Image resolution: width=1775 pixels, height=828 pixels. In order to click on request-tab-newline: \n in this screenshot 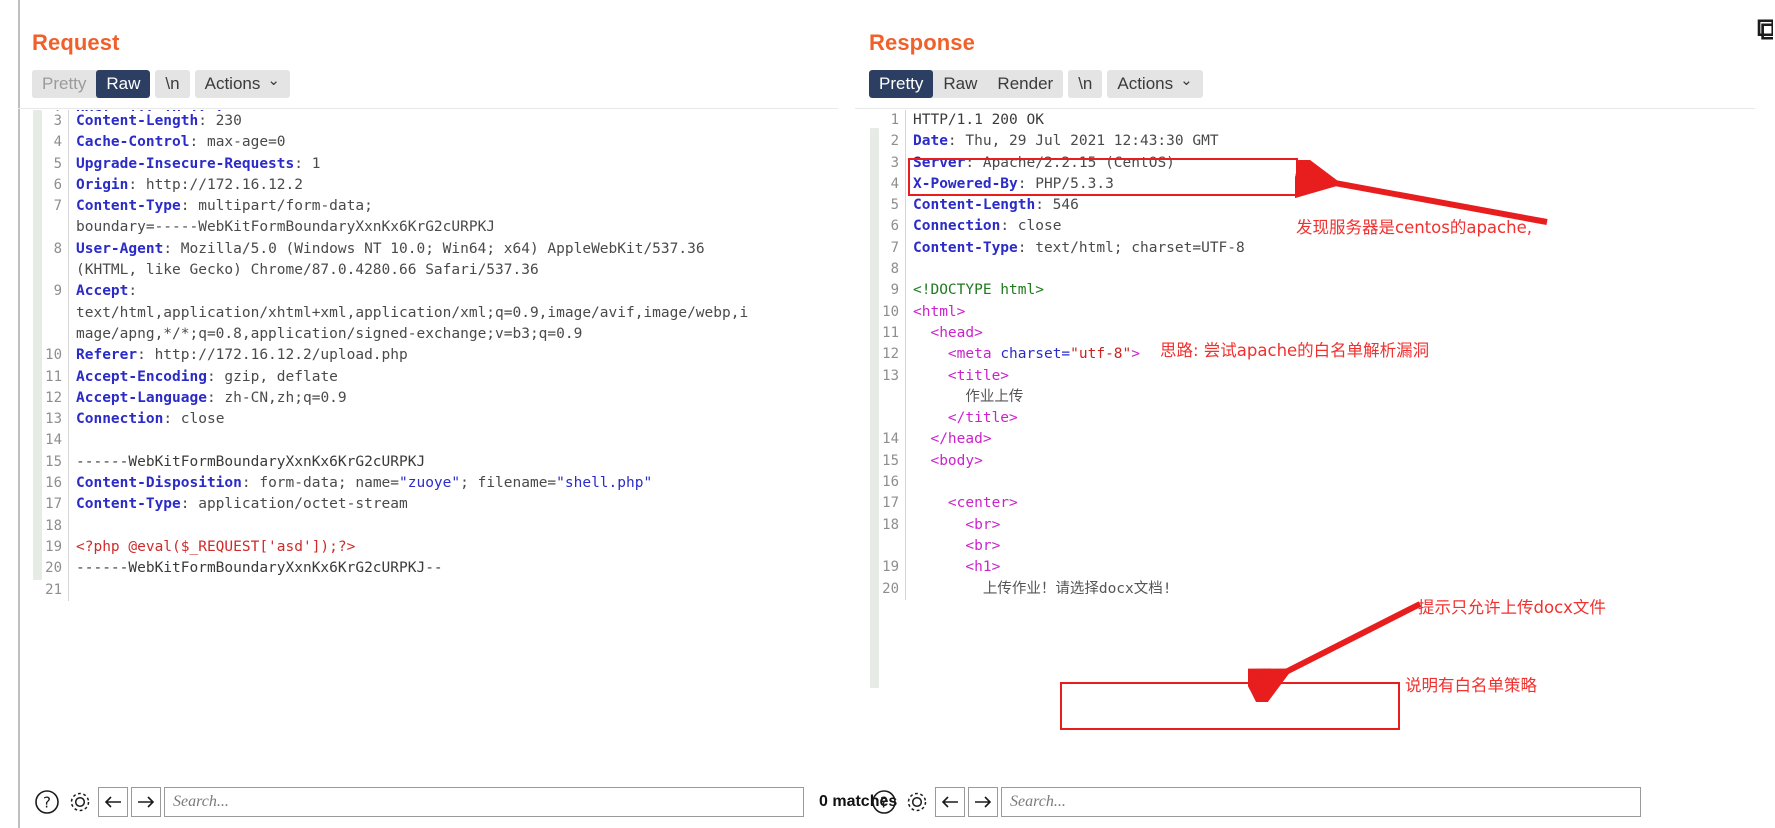, I will do `click(172, 84)`.